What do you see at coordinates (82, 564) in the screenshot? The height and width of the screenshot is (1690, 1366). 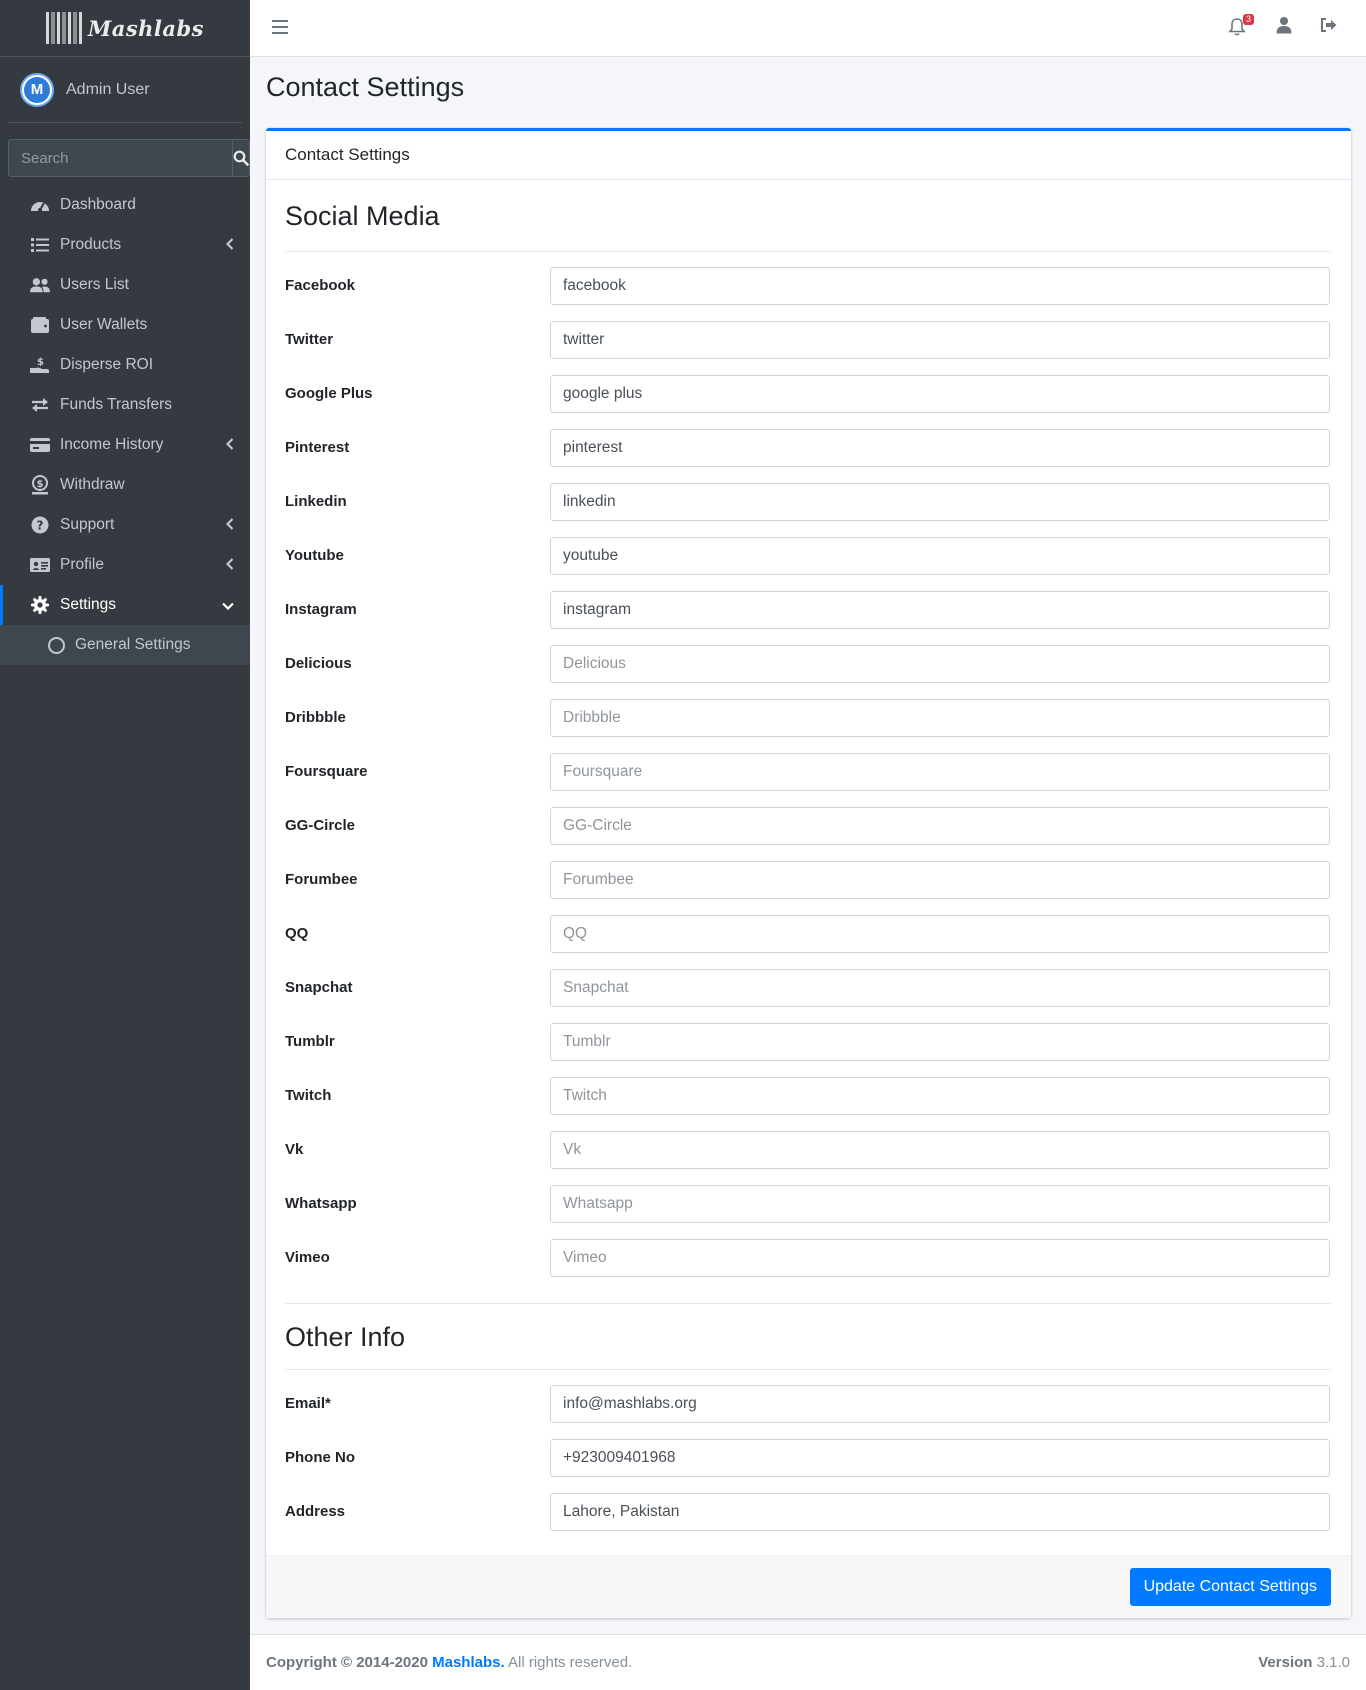 I see `sidebar-item-label: Profile` at bounding box center [82, 564].